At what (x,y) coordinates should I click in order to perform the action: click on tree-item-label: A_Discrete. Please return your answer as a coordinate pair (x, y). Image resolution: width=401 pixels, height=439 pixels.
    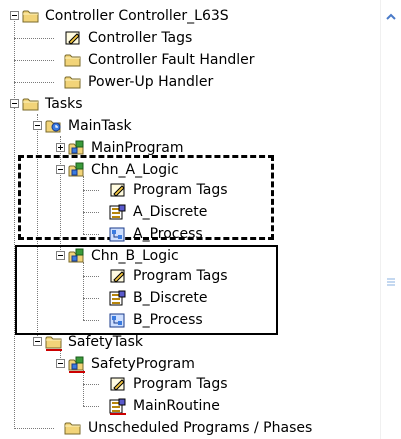
    Looking at the image, I should click on (170, 212).